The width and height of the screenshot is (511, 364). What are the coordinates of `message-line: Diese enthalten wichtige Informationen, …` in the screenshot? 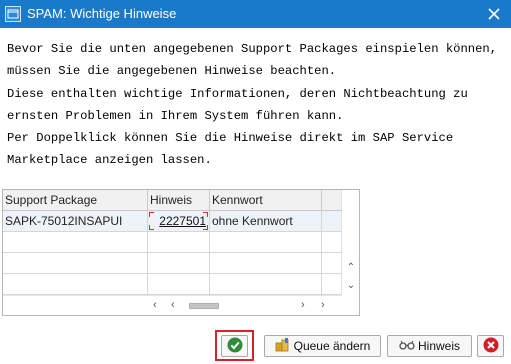 It's located at (237, 93).